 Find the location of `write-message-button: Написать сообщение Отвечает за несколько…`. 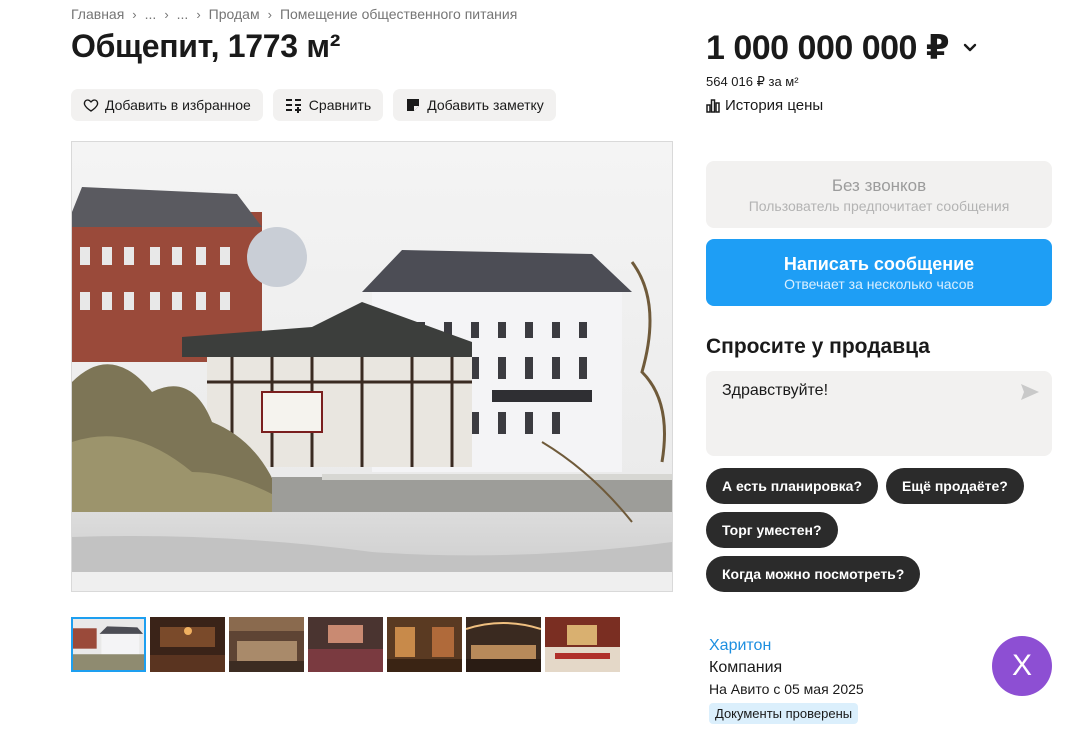

write-message-button: Написать сообщение Отвечает за несколько… is located at coordinates (879, 272).